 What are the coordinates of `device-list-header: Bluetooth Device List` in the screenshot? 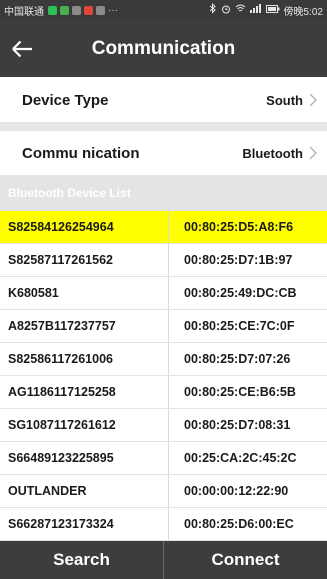 It's located at (163, 193).